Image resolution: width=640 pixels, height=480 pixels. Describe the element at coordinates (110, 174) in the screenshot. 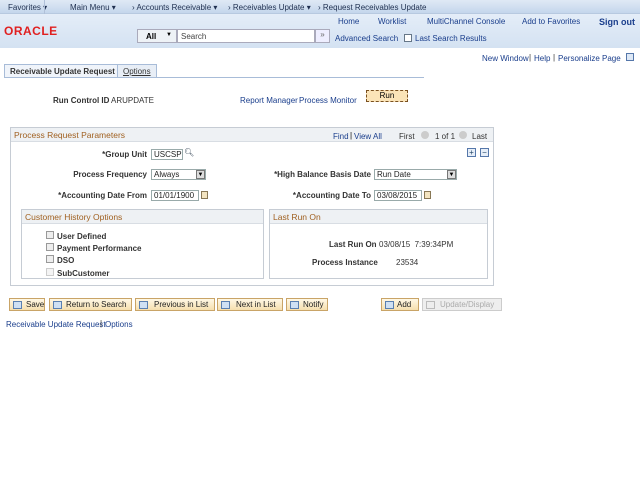

I see `process-frequency-label: Process Frequency` at that location.